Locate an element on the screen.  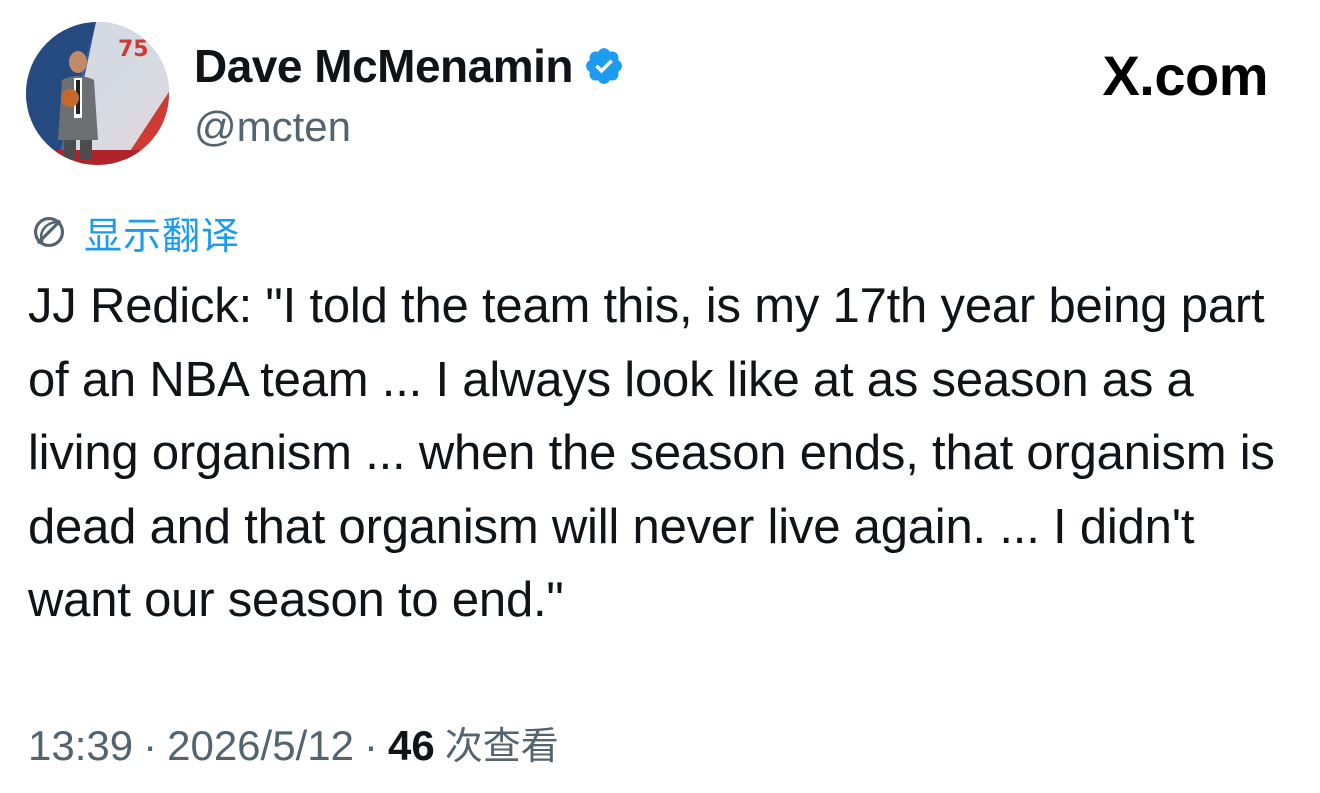
x-logo: X .com is located at coordinates (1185, 76).